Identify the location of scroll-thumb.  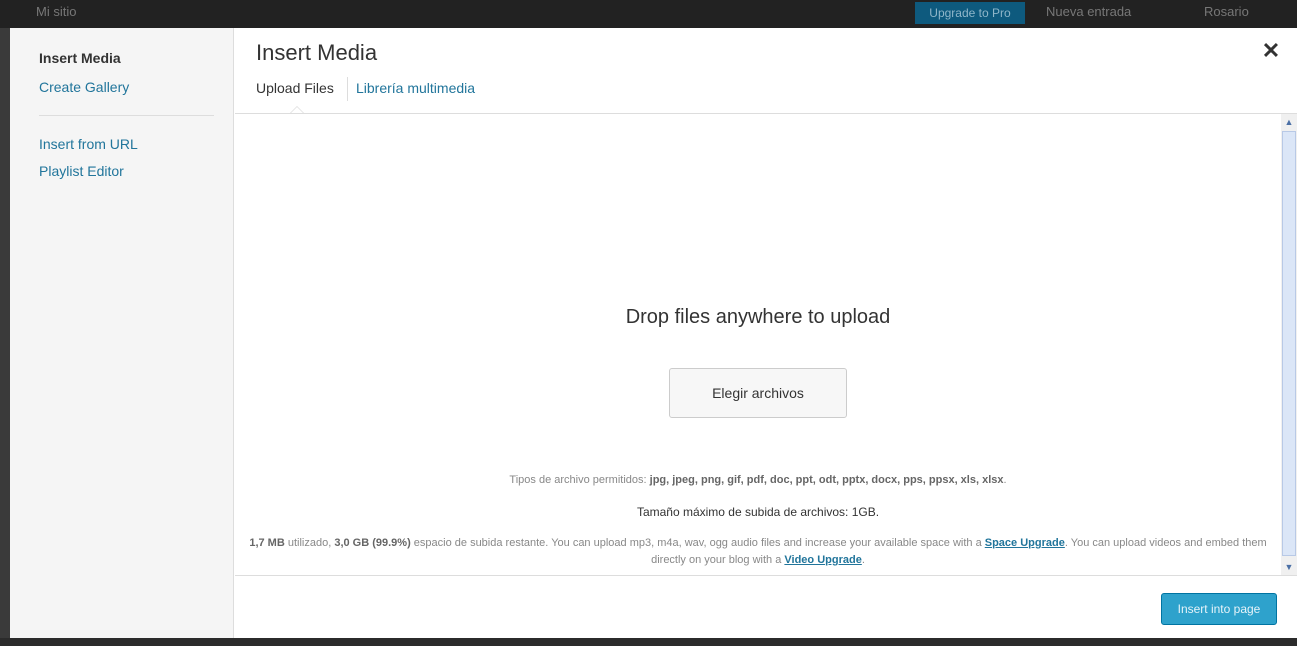
(1289, 343).